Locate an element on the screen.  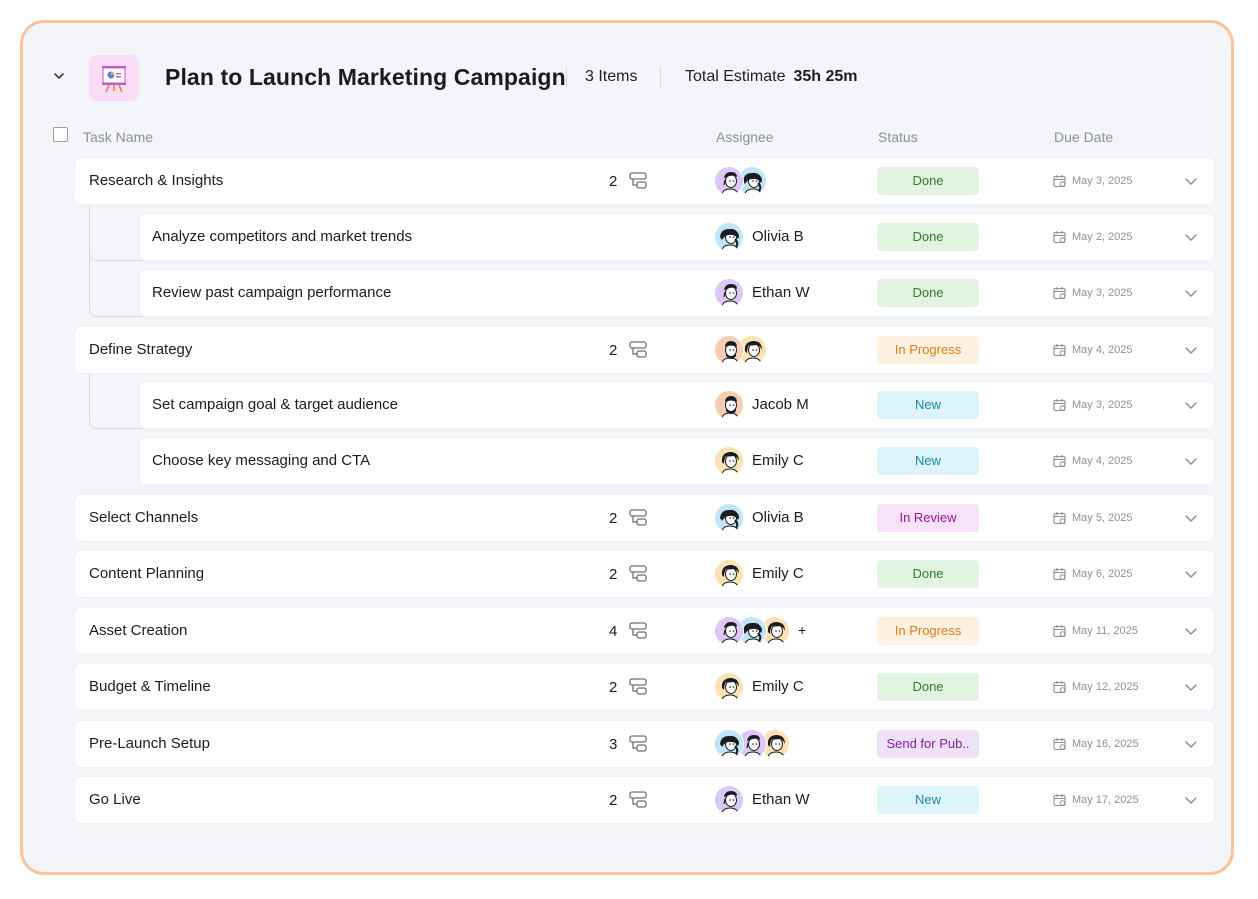
task-name: Research & Insights is located at coordinates (156, 180).